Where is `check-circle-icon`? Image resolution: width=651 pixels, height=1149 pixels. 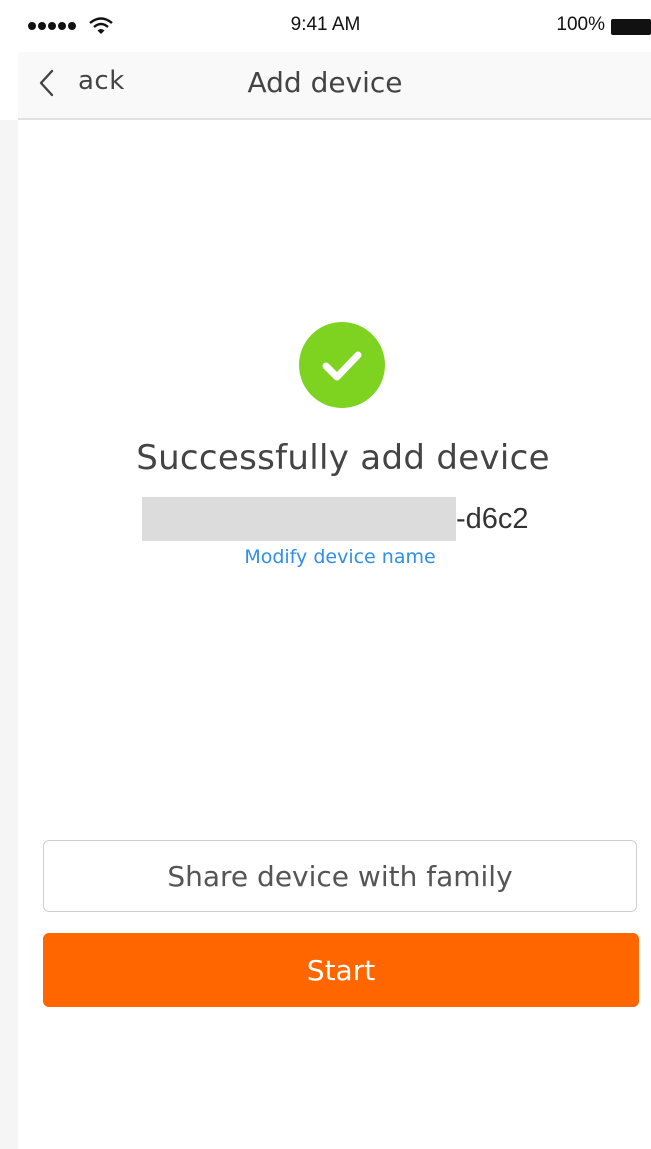
check-circle-icon is located at coordinates (342, 365).